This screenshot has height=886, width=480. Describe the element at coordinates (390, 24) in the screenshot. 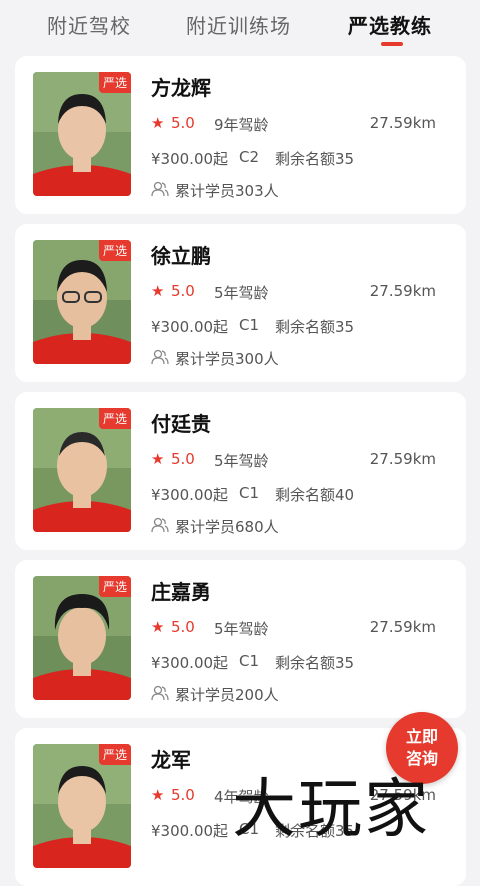

I see `tab-selected-coaches: 严选教练` at that location.